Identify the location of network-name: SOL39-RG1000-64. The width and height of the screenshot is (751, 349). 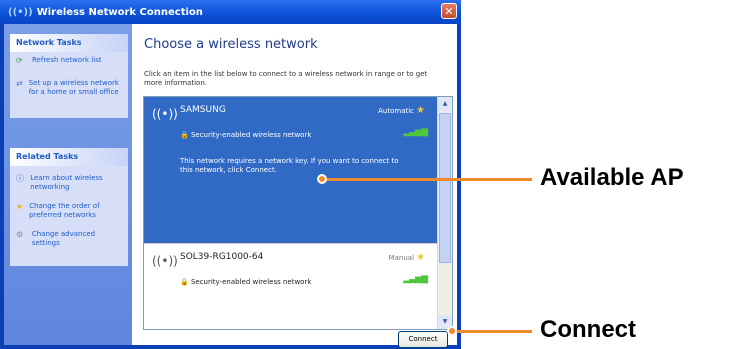
(222, 257).